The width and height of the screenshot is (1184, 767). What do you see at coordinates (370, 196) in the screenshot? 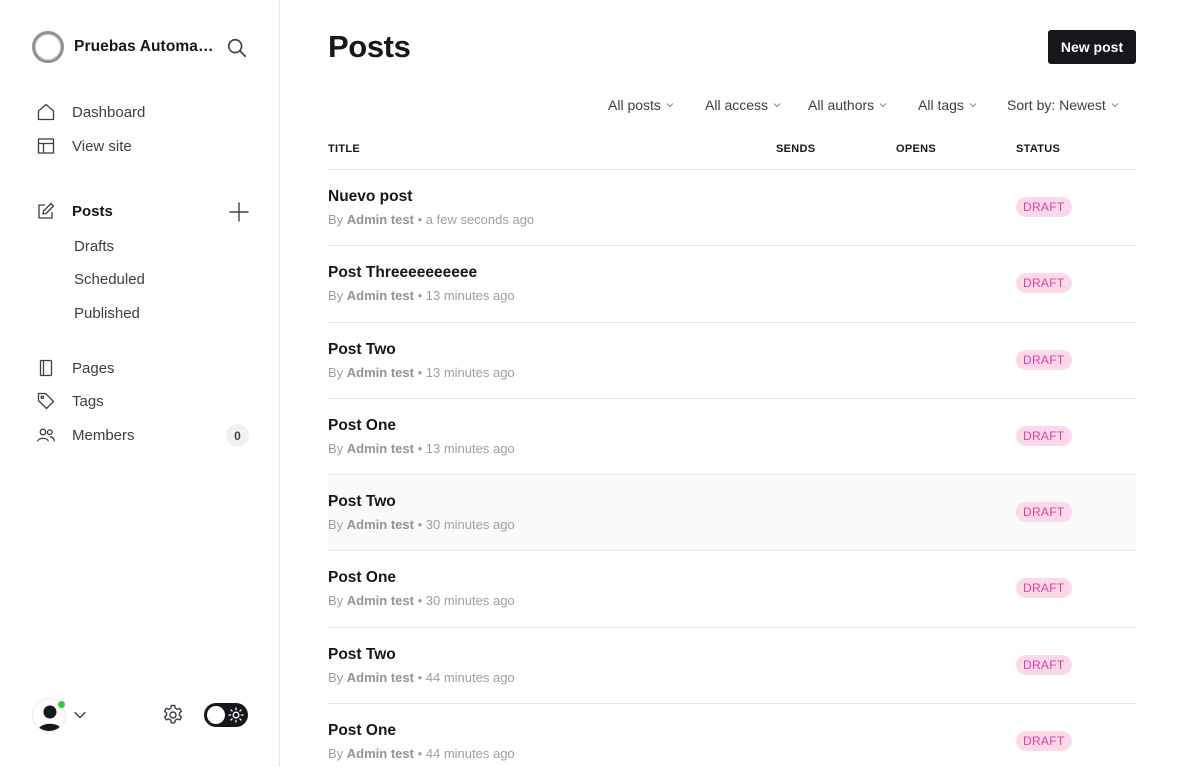
I see `post-title: Nuevo post` at bounding box center [370, 196].